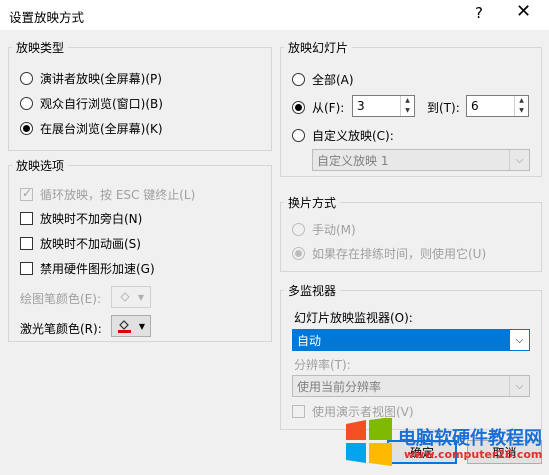 This screenshot has height=475, width=549. Describe the element at coordinates (353, 136) in the screenshot. I see `radio-custom-show-label: 自定义放映(C):` at that location.